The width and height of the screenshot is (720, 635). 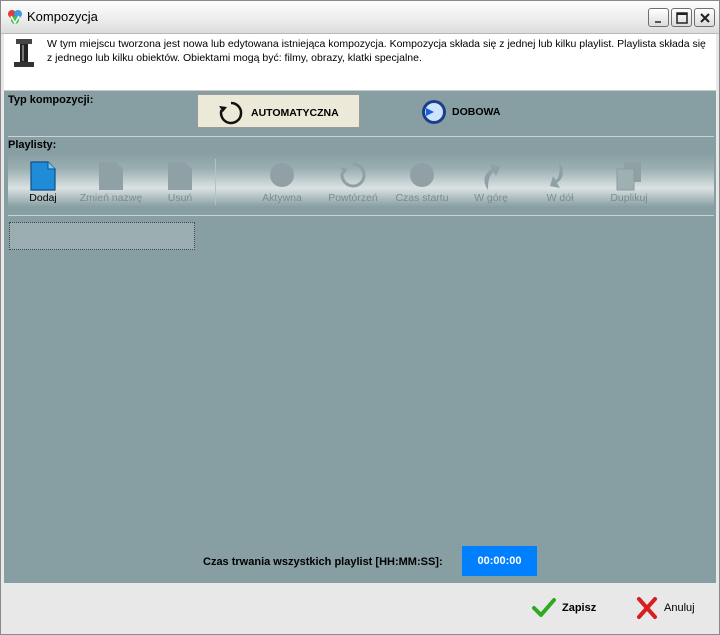 What do you see at coordinates (422, 198) in the screenshot?
I see `start-time-label: Czas startu` at bounding box center [422, 198].